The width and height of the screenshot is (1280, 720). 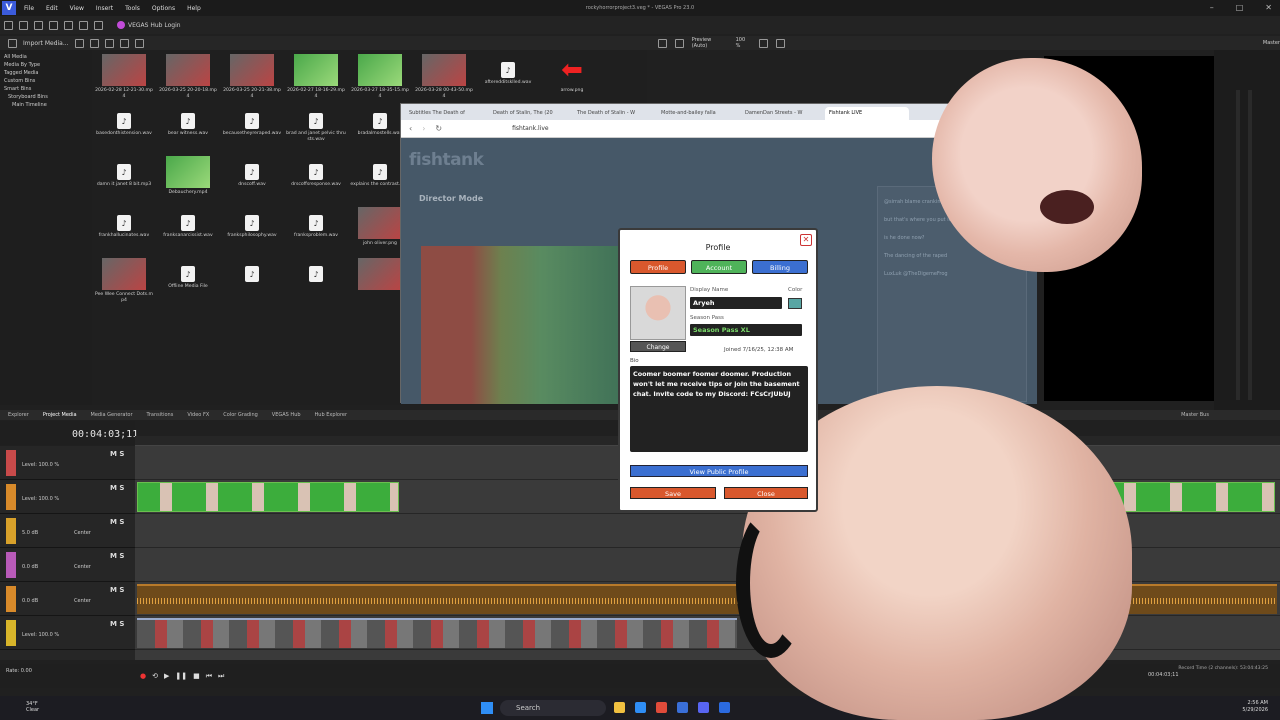 What do you see at coordinates (46, 57) in the screenshot?
I see `bin-item: All Media` at bounding box center [46, 57].